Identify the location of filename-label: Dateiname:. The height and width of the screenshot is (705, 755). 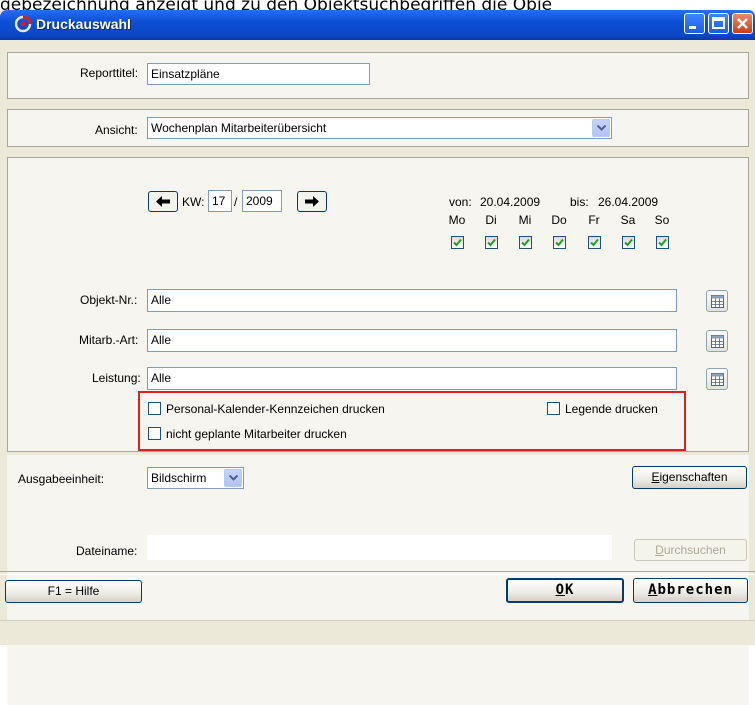
(107, 551).